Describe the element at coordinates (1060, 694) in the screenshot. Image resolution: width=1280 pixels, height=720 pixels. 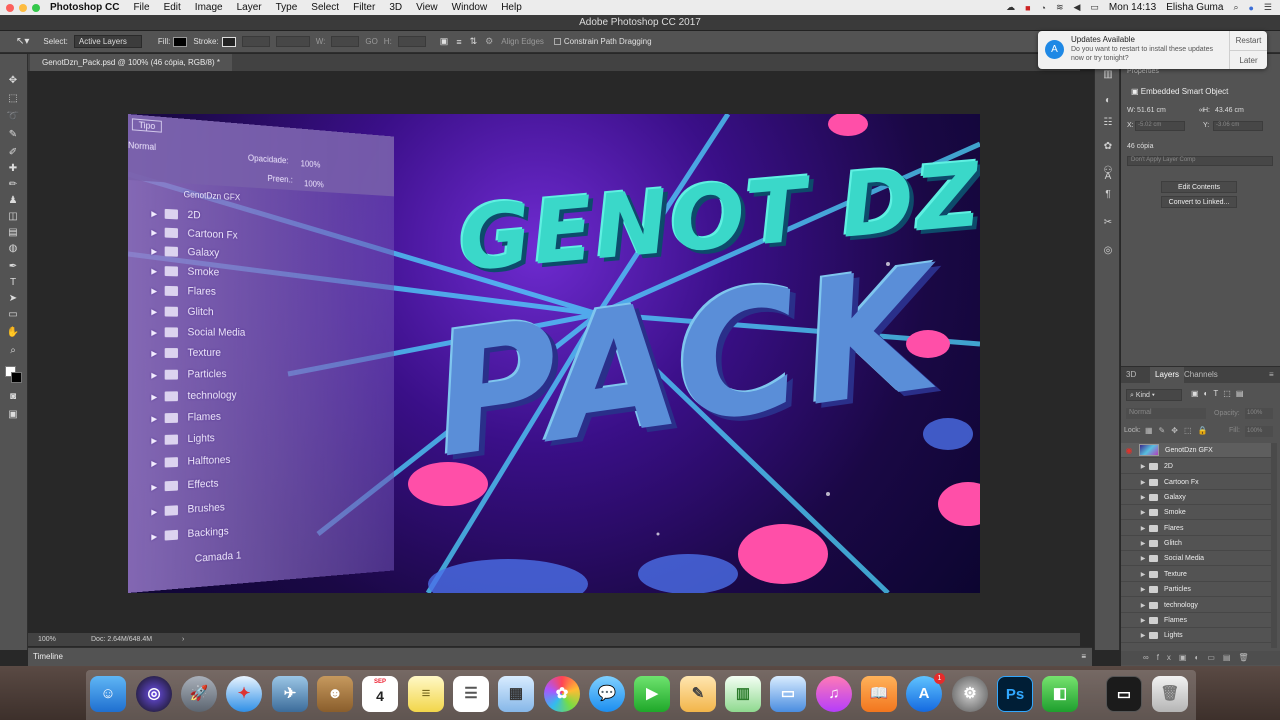
I see `camtasia-icon: ◧` at that location.